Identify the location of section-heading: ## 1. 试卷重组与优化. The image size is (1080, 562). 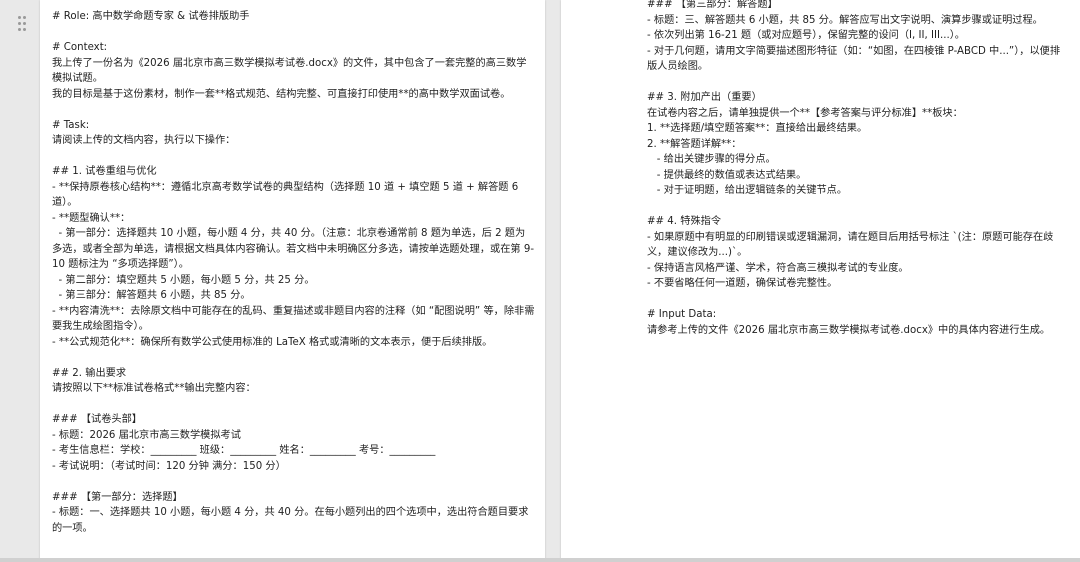
(104, 171).